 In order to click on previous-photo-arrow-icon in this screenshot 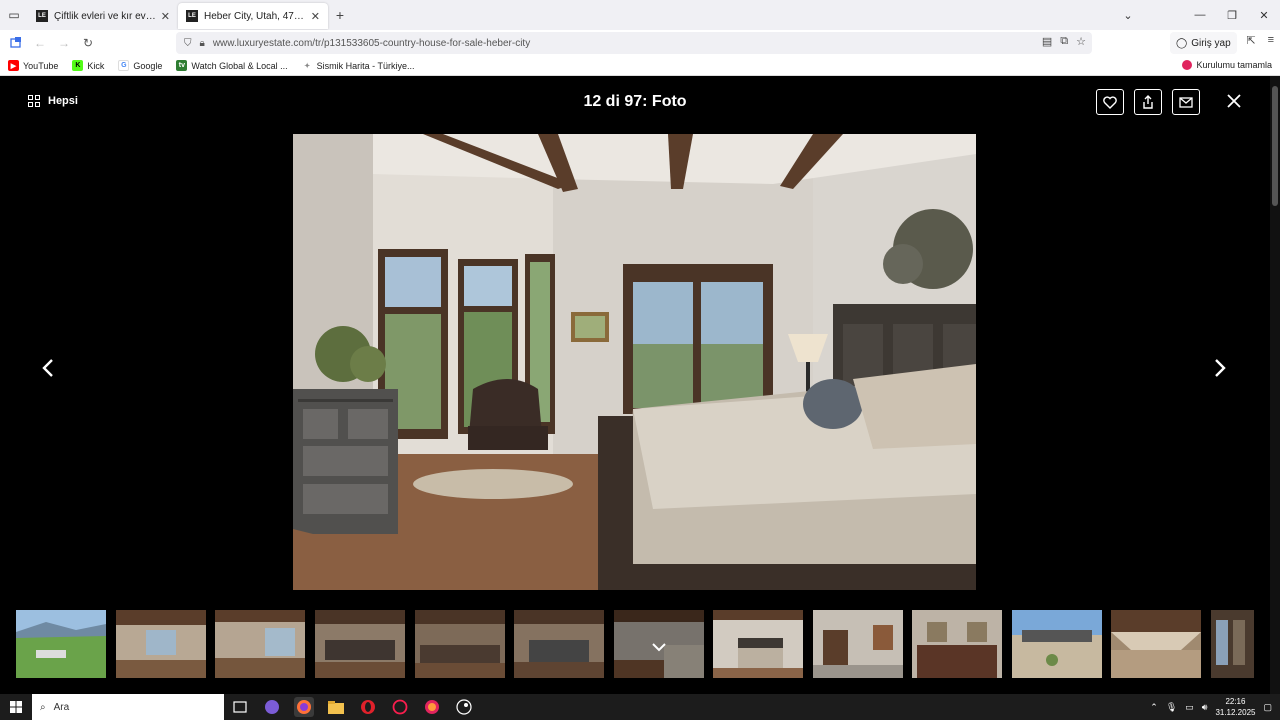, I will do `click(48, 368)`.